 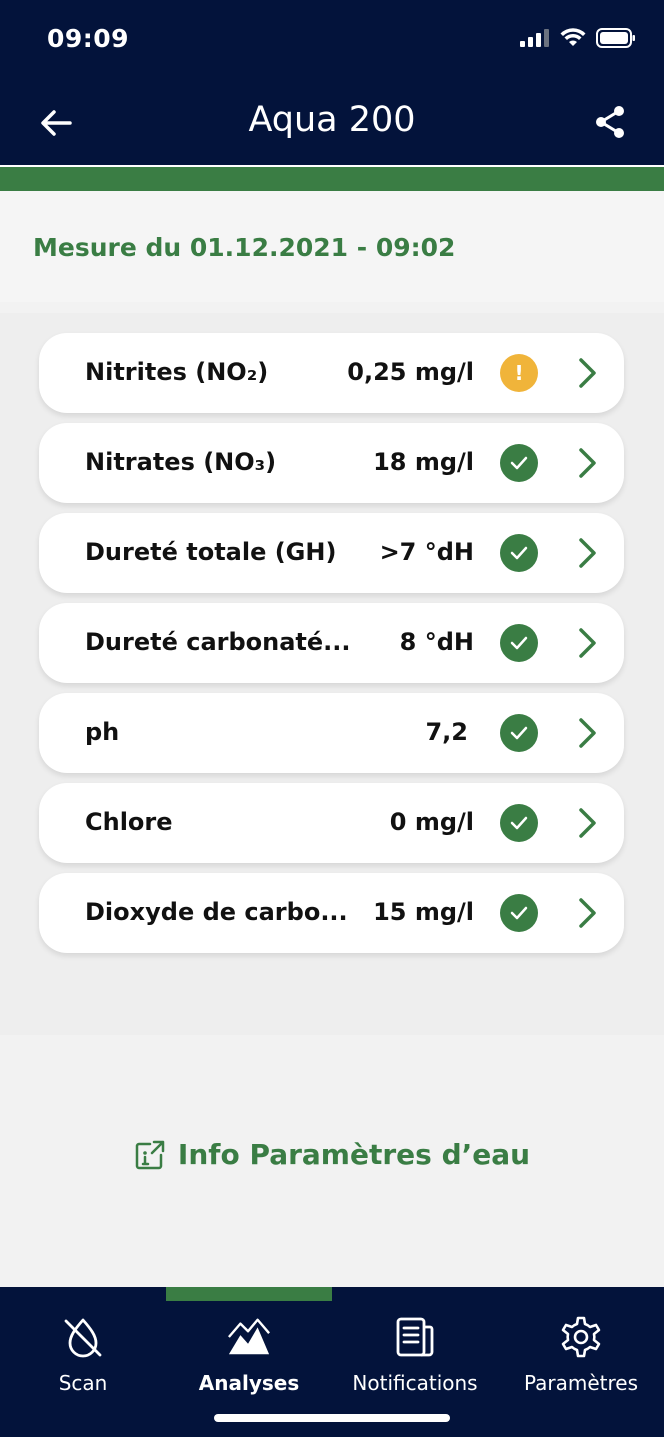 What do you see at coordinates (446, 732) in the screenshot?
I see `parameter-value: 7,2` at bounding box center [446, 732].